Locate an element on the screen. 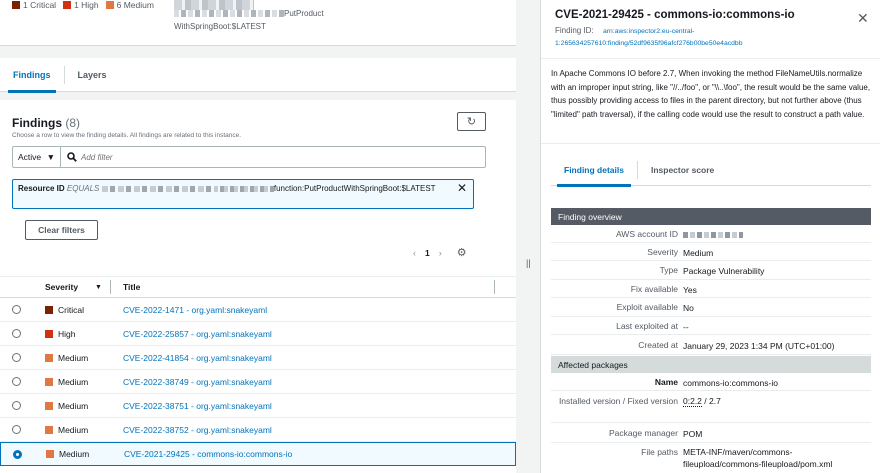 This screenshot has height=473, width=880. finding-title-link: CVE-2022-25857 - org.yaml:snakeyaml is located at coordinates (197, 334).